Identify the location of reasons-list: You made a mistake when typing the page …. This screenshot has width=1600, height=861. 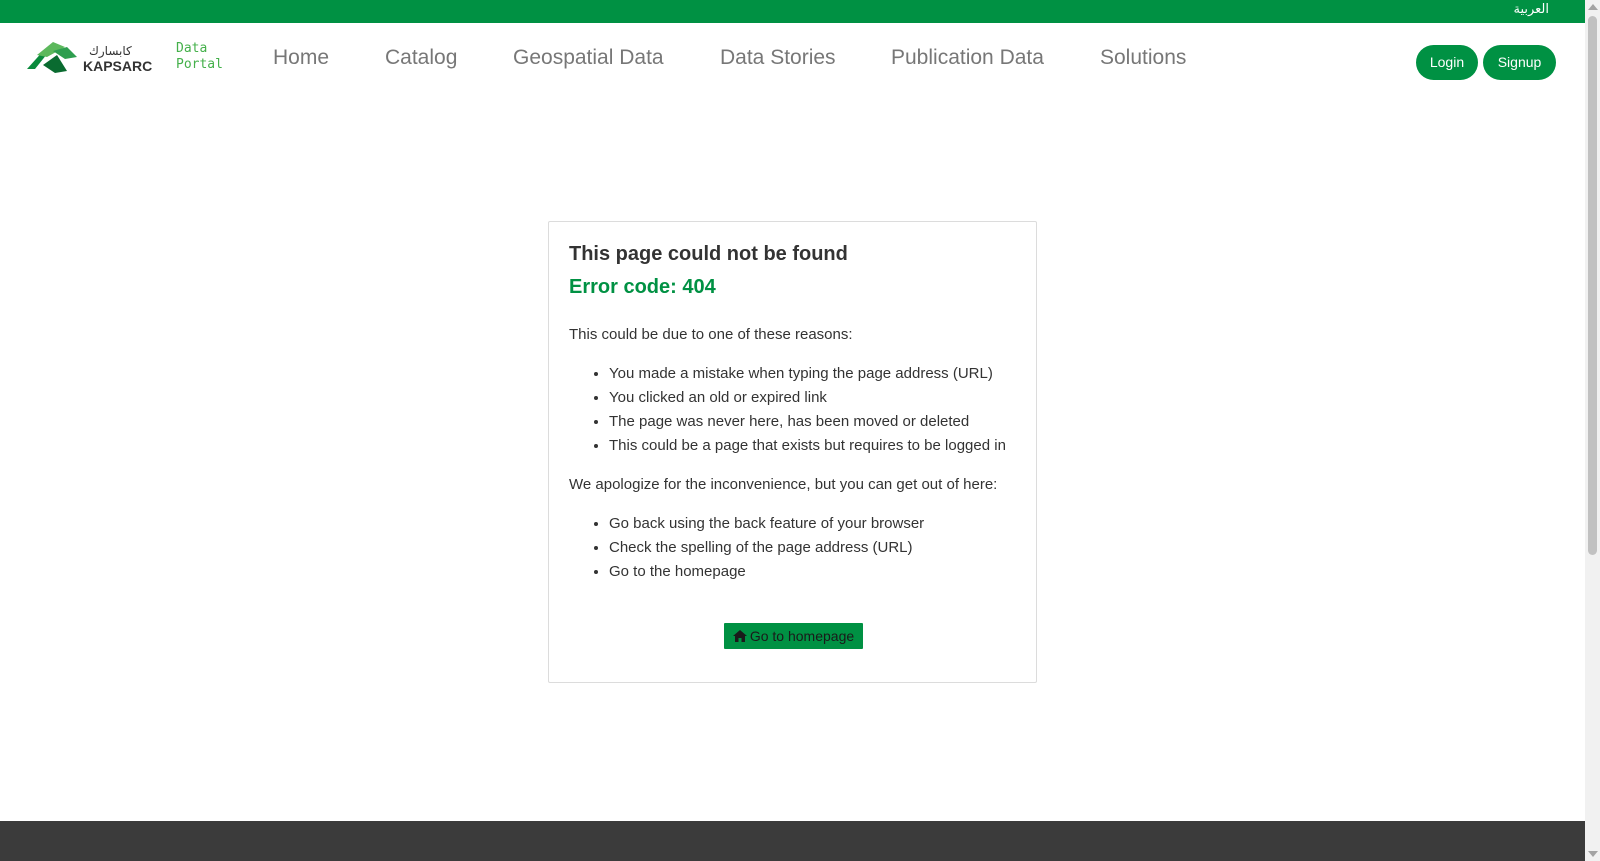
(807, 410).